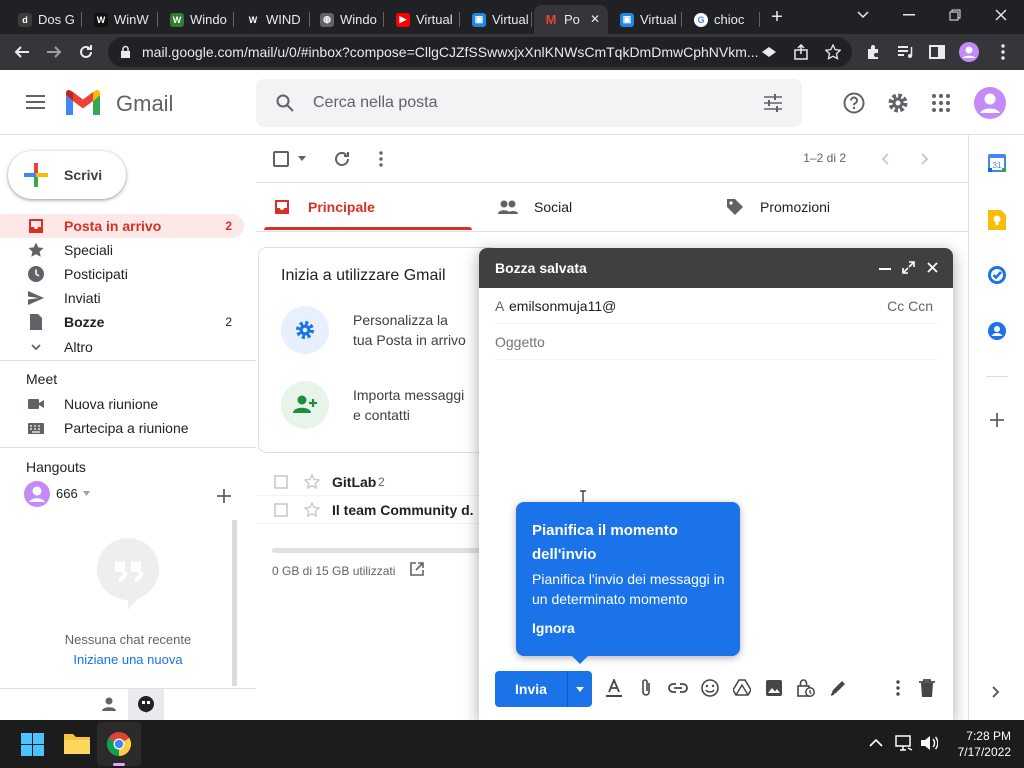 This screenshot has width=1024, height=768. I want to click on browser-tab: ▶ Virtual, so click(423, 19).